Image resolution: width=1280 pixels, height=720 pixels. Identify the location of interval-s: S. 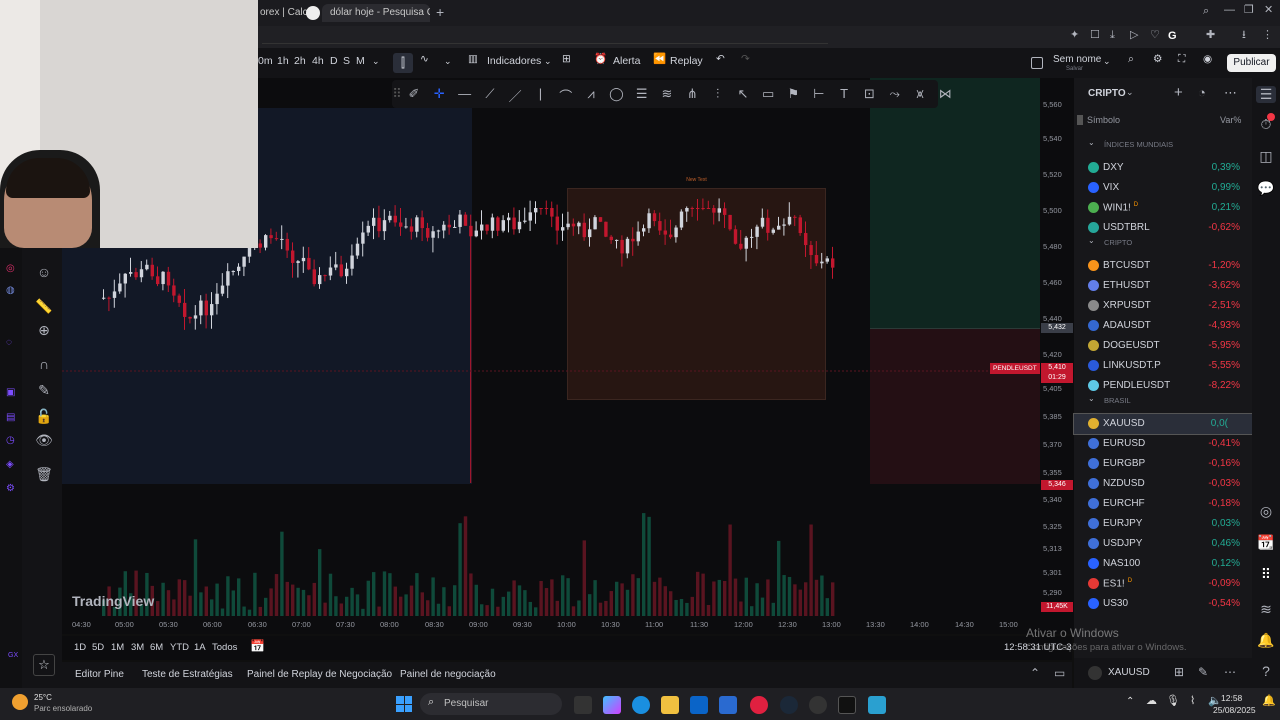
(346, 61).